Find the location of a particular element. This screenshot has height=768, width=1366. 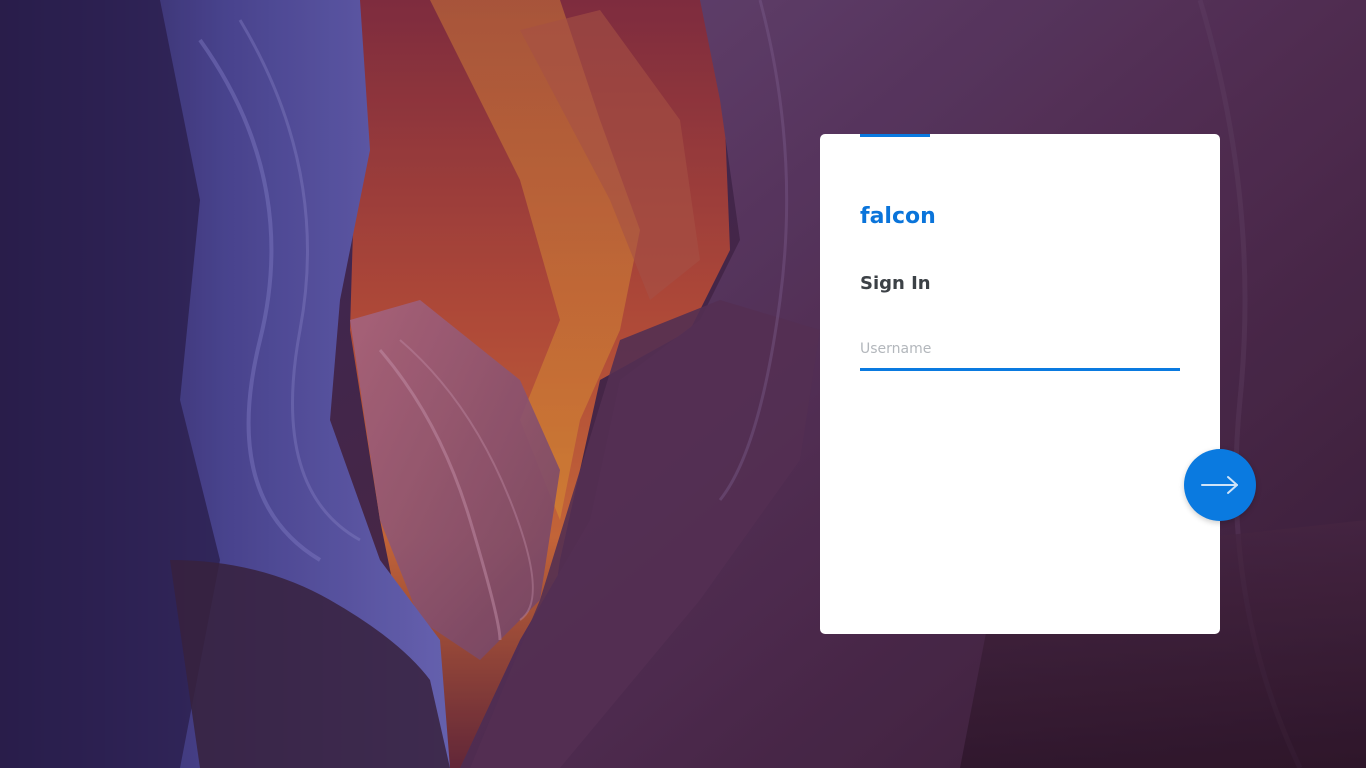

username-field is located at coordinates (1020, 350).